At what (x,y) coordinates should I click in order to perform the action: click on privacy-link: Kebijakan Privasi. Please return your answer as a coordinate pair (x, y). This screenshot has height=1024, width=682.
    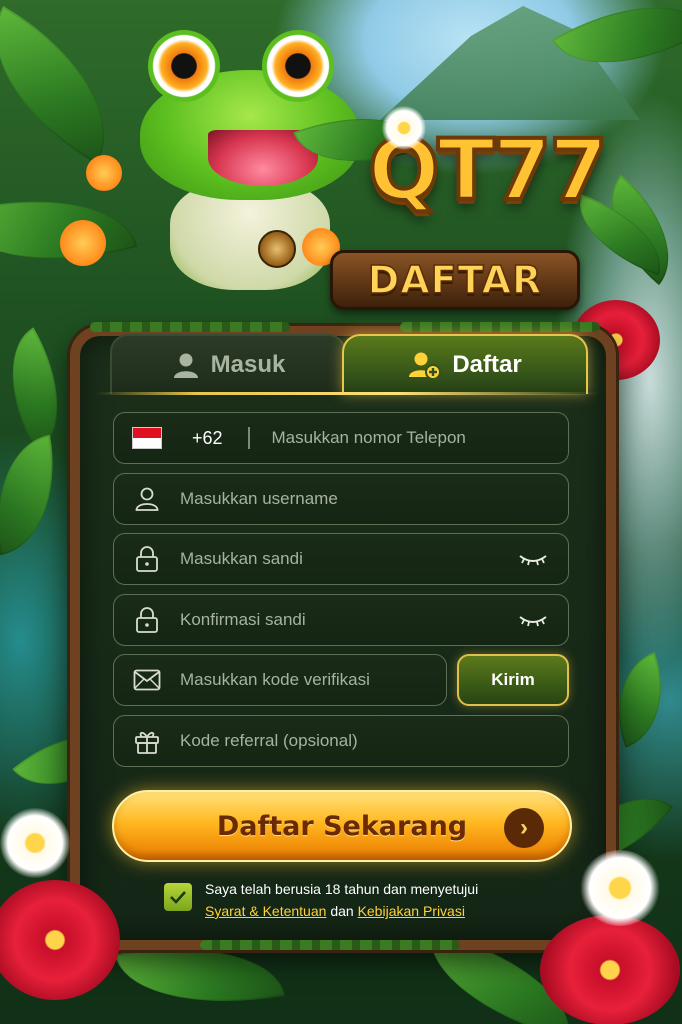
    Looking at the image, I should click on (411, 911).